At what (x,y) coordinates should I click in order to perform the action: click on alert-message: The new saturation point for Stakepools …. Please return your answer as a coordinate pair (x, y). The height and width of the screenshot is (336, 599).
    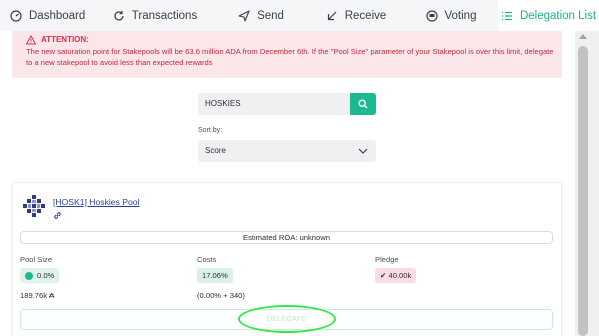
    Looking at the image, I should click on (290, 57).